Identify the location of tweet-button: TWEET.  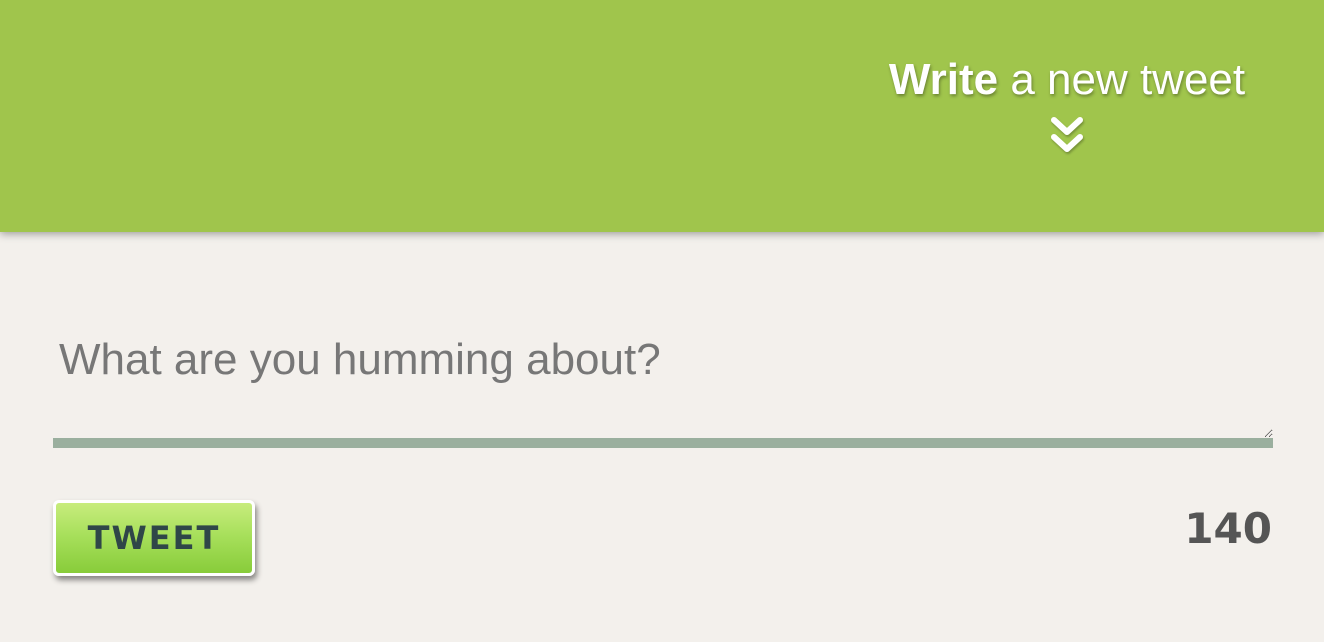
(154, 538).